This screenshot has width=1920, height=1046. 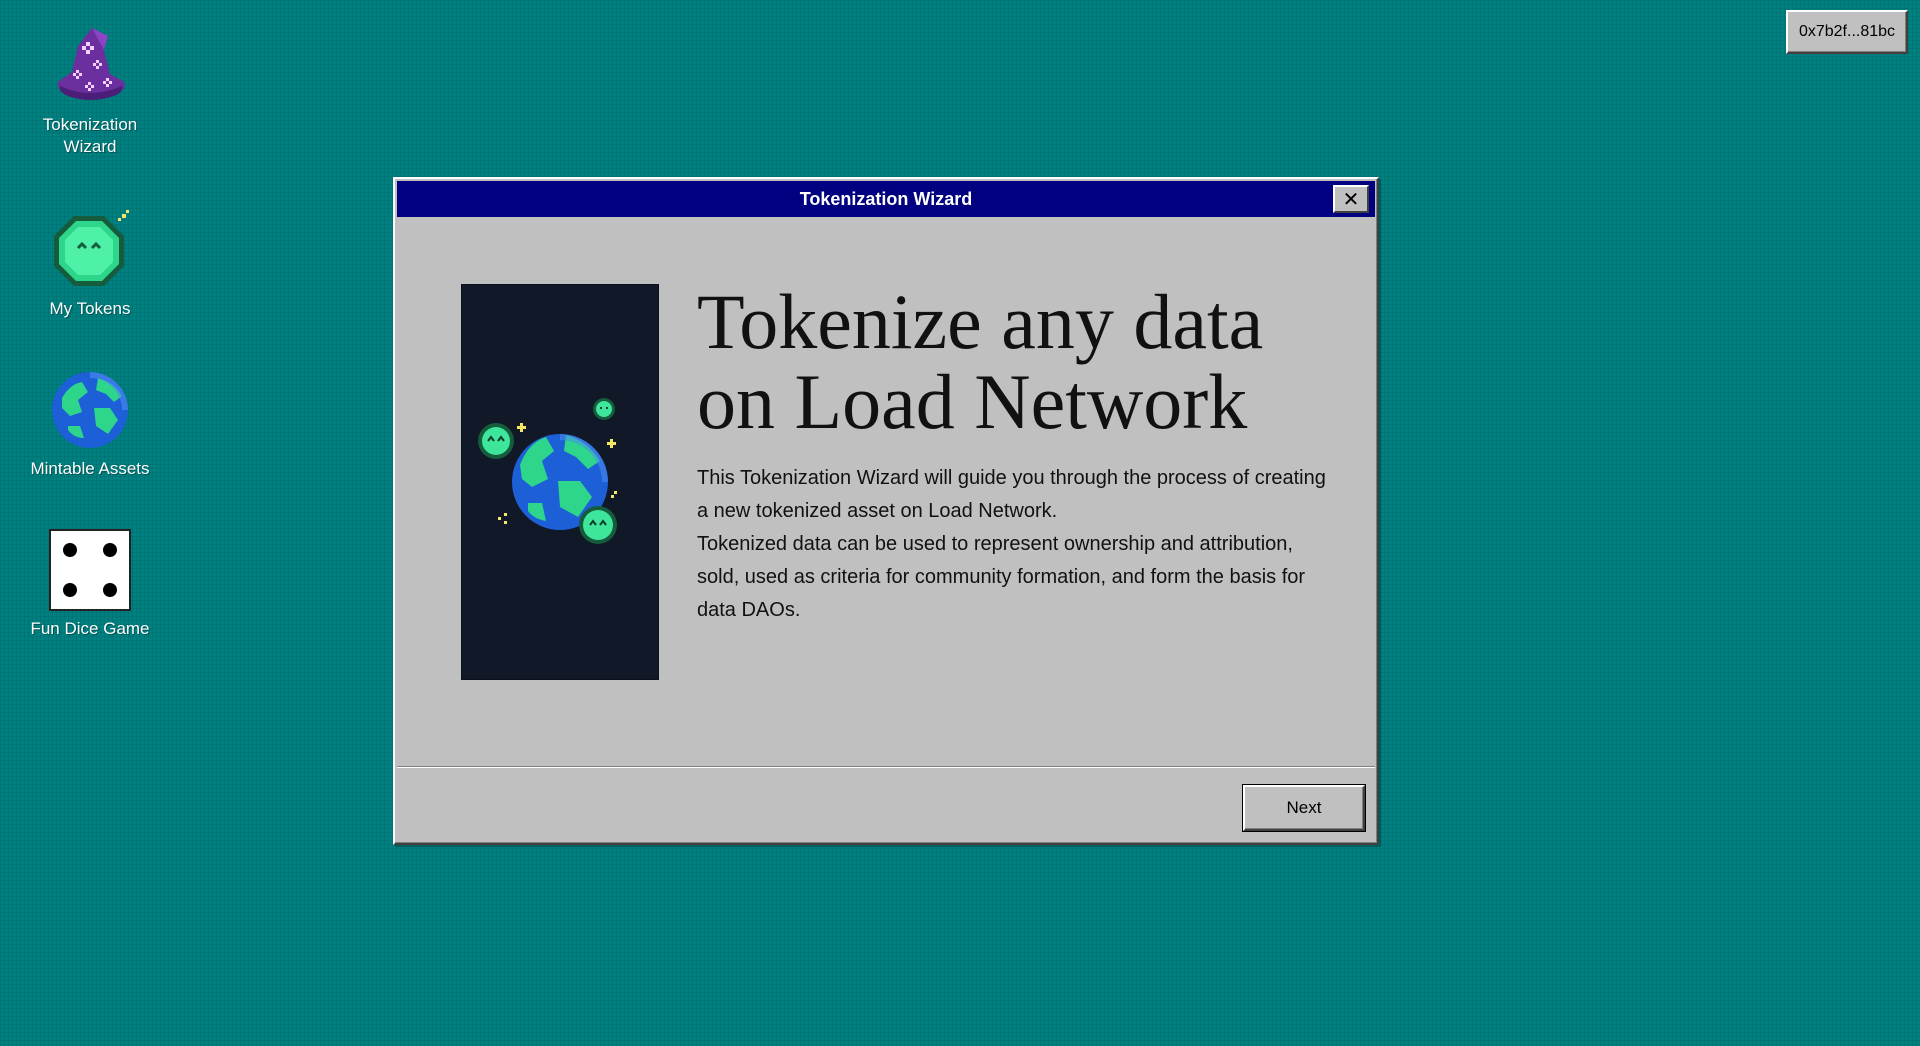 I want to click on desktop-icon-label: My Tokens, so click(x=90, y=308).